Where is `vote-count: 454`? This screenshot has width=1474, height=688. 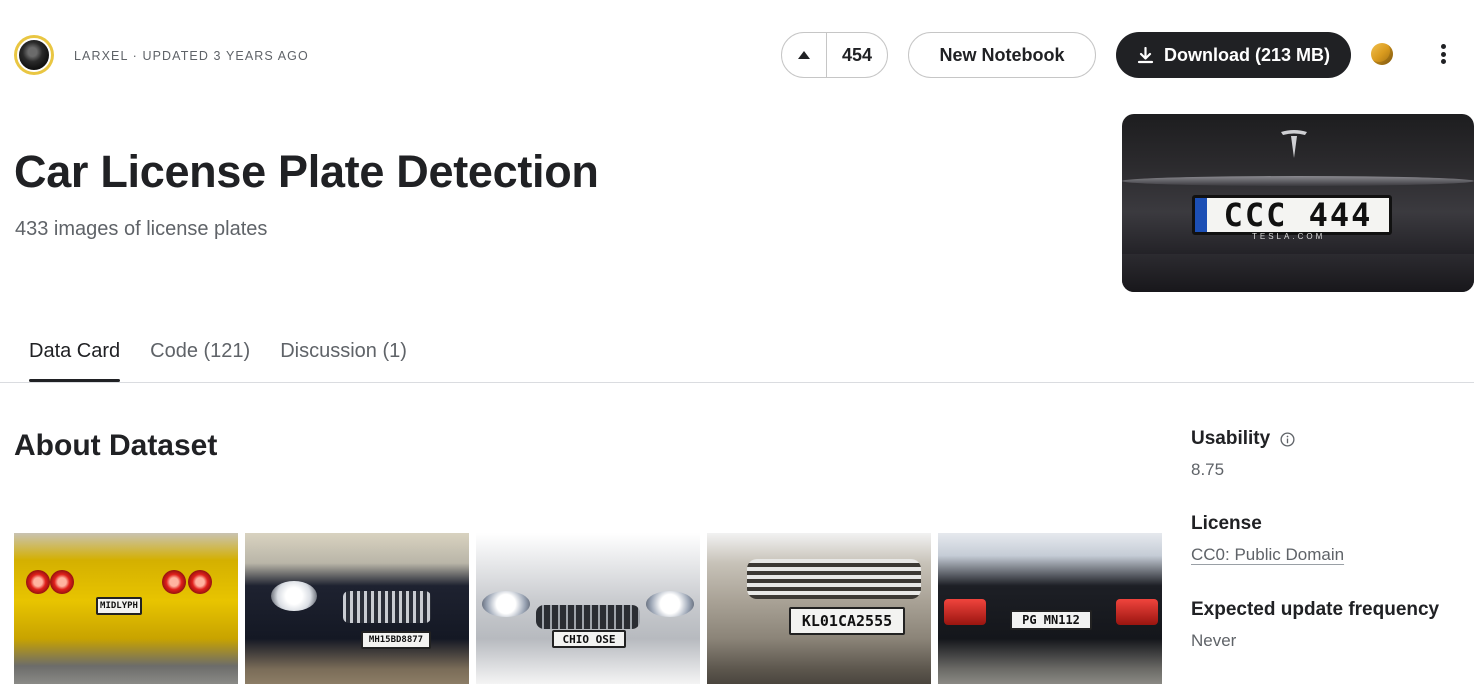
vote-count: 454 is located at coordinates (857, 55).